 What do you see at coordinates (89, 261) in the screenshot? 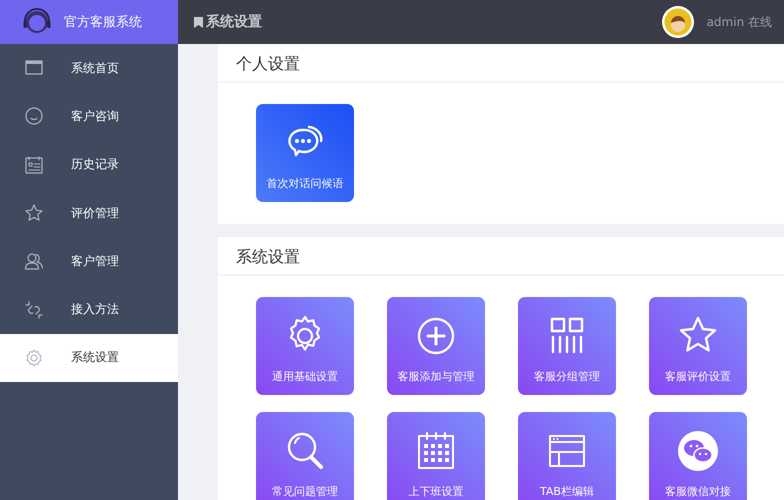
I see `sidebar-item: 客户管理` at bounding box center [89, 261].